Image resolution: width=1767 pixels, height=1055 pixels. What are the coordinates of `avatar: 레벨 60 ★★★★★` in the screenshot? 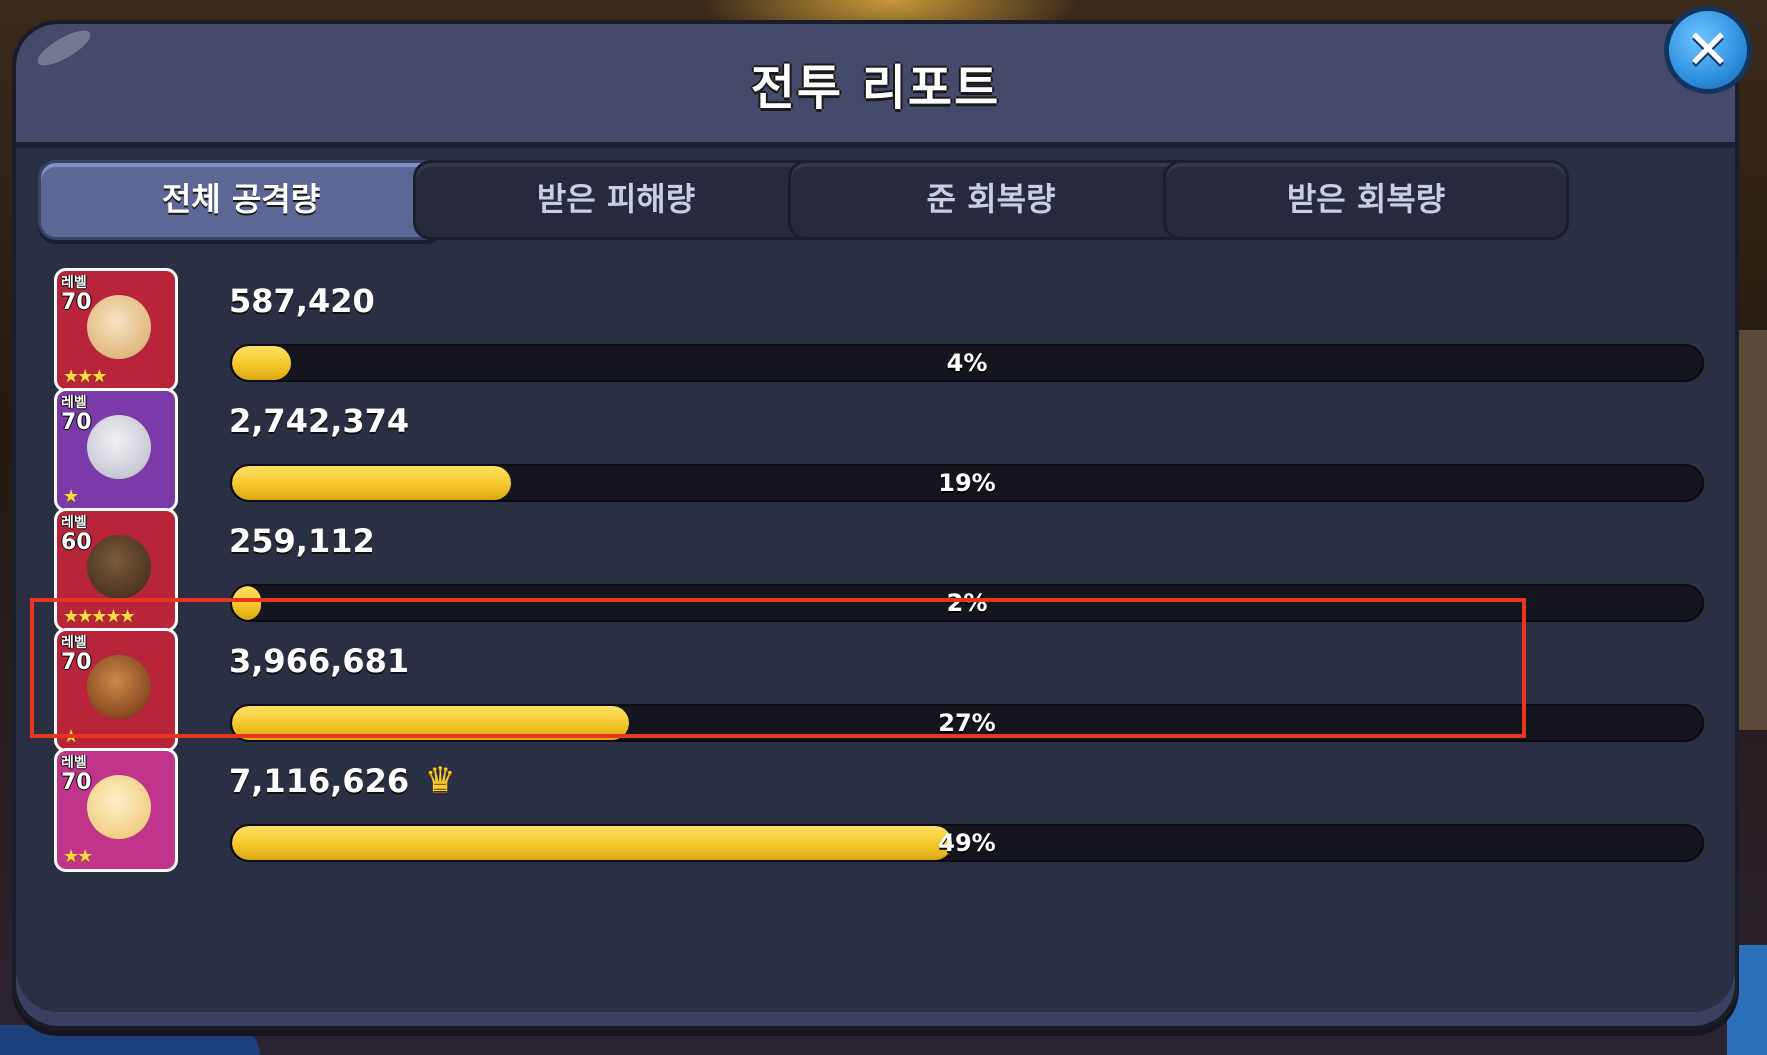 It's located at (116, 570).